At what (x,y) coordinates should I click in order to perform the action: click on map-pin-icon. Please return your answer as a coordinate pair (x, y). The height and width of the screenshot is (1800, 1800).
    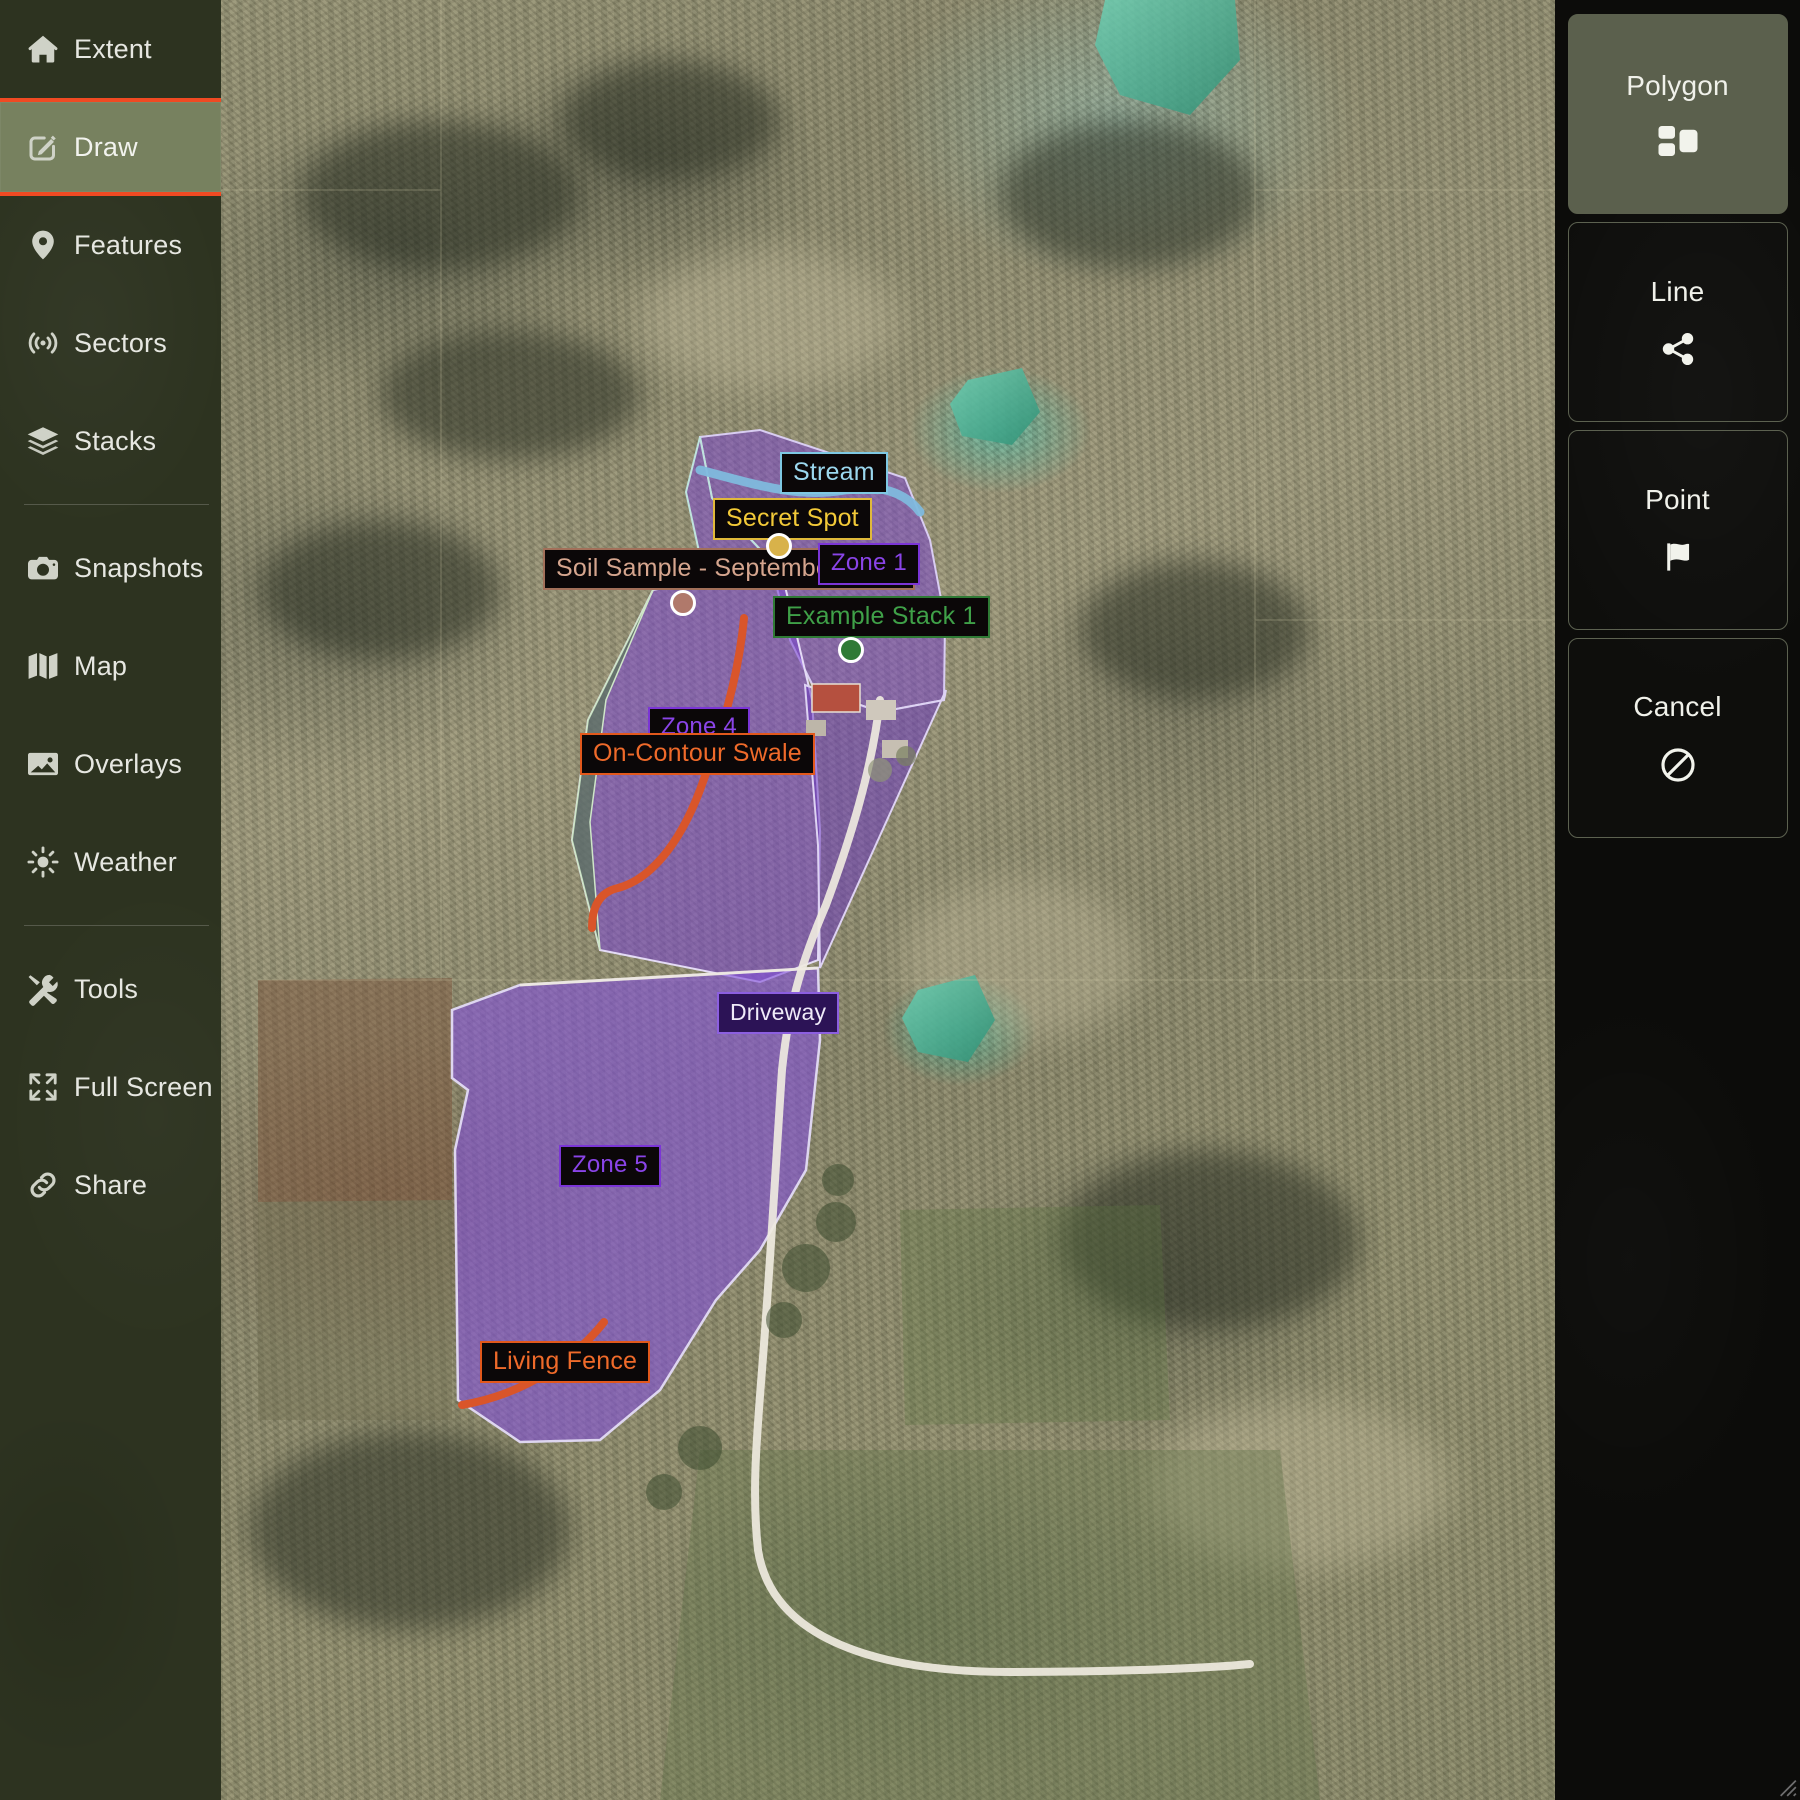
    Looking at the image, I should click on (43, 245).